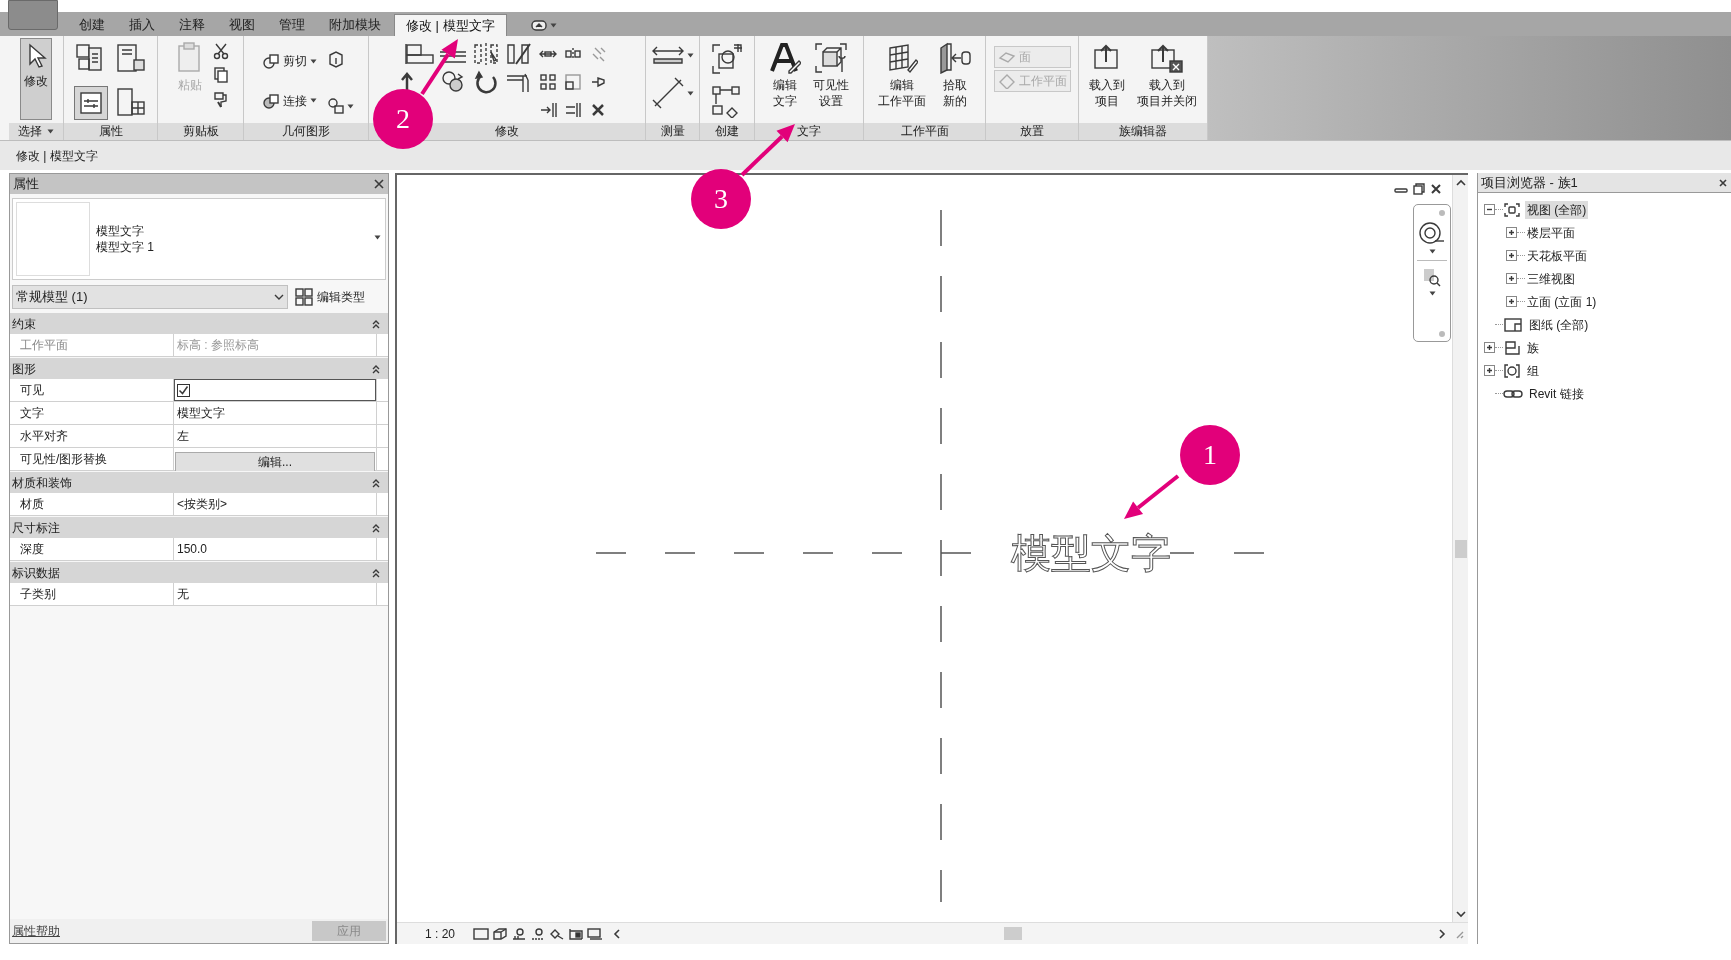 The width and height of the screenshot is (1731, 960). I want to click on view-options-icon, so click(538, 25).